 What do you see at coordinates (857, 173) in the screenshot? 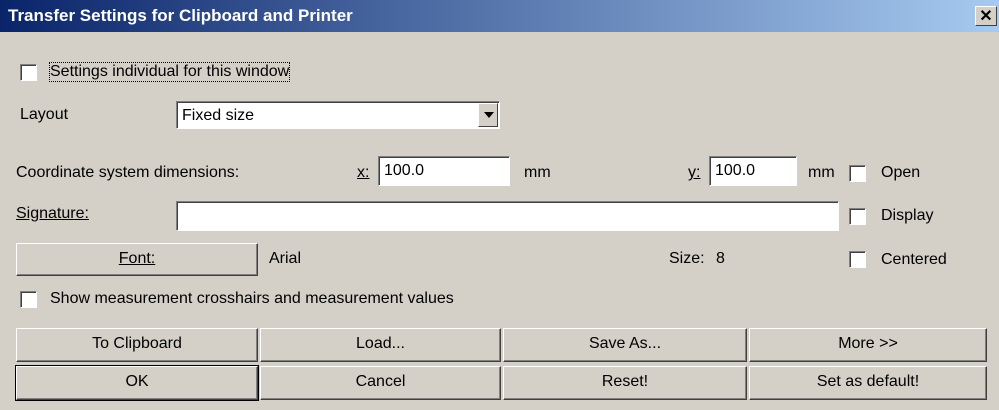
I see `open-checkbox` at bounding box center [857, 173].